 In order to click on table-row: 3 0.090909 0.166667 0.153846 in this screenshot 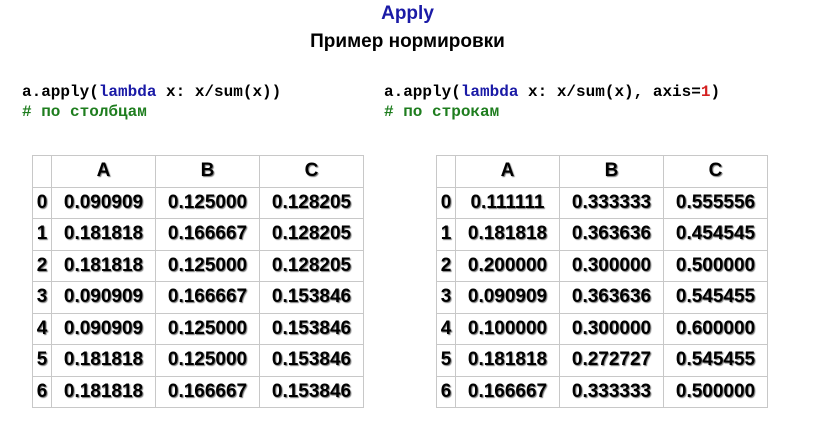, I will do `click(198, 297)`.